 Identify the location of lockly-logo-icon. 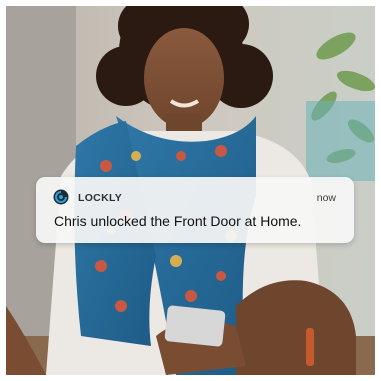
(61, 197).